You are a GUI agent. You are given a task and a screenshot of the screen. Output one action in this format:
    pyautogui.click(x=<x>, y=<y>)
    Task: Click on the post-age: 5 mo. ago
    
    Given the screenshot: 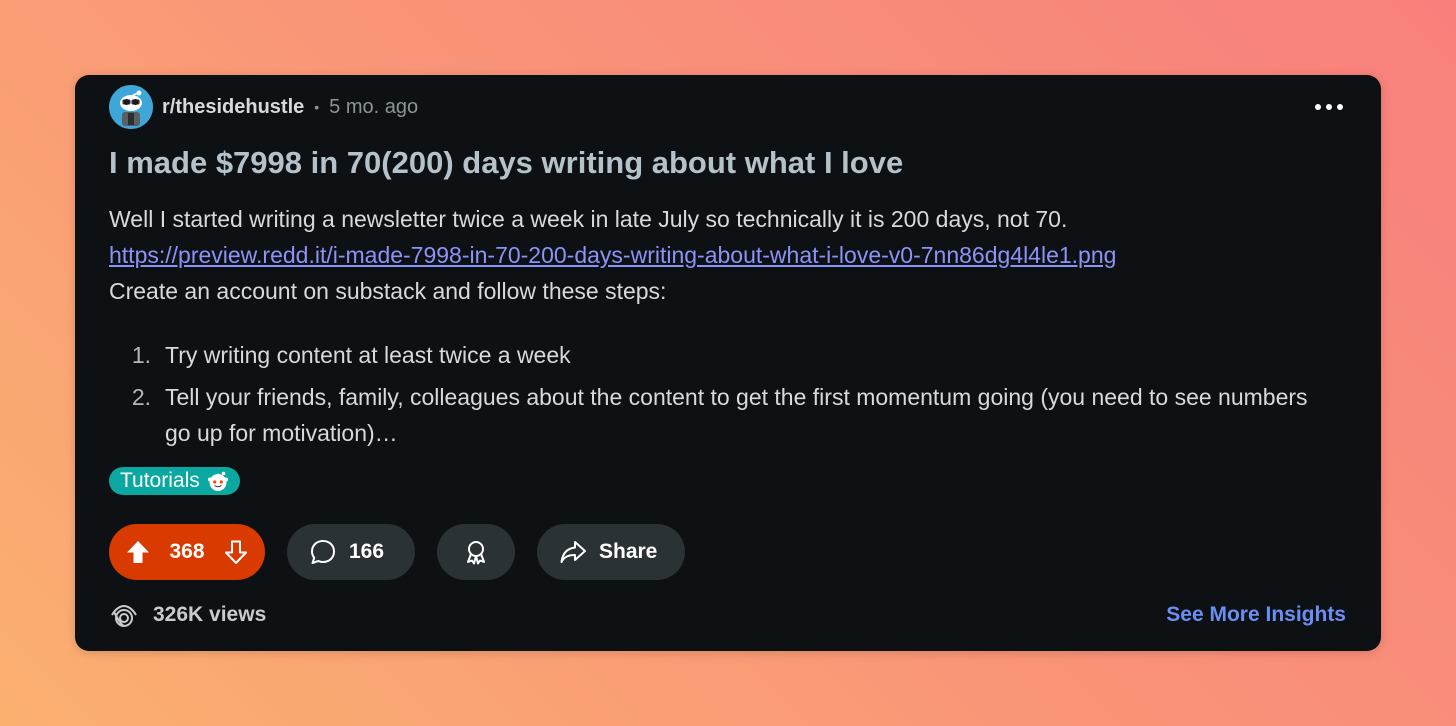 What is the action you would take?
    pyautogui.click(x=374, y=106)
    